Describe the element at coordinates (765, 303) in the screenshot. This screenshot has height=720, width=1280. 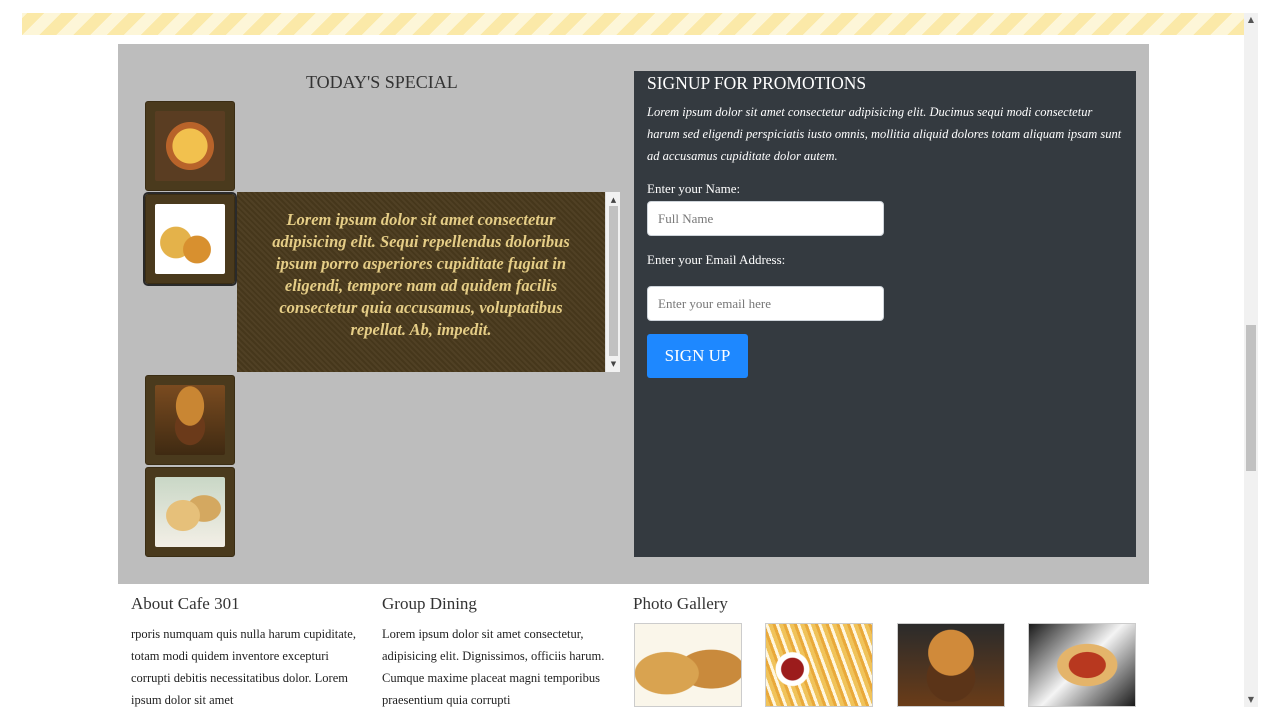
I see `email-field` at that location.